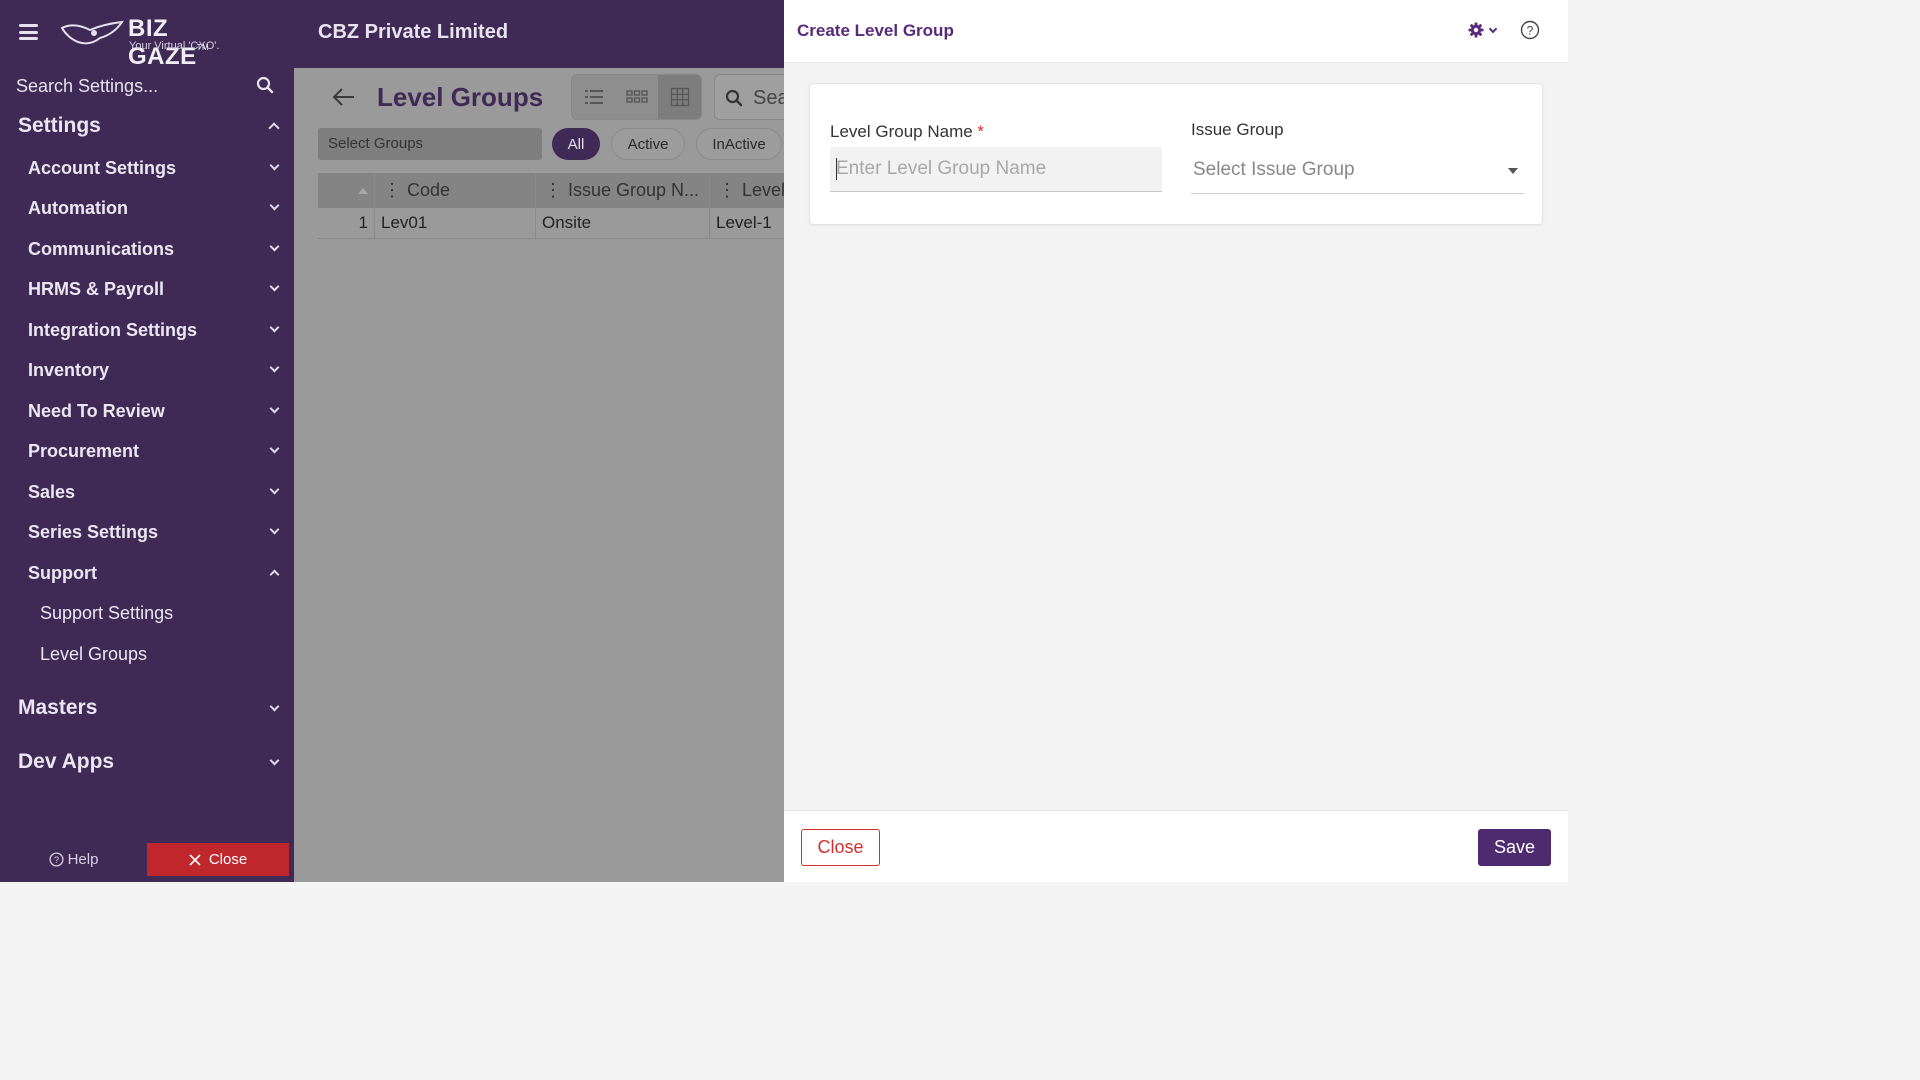 The width and height of the screenshot is (1920, 1080). What do you see at coordinates (576, 144) in the screenshot?
I see `filter-all-button: All` at bounding box center [576, 144].